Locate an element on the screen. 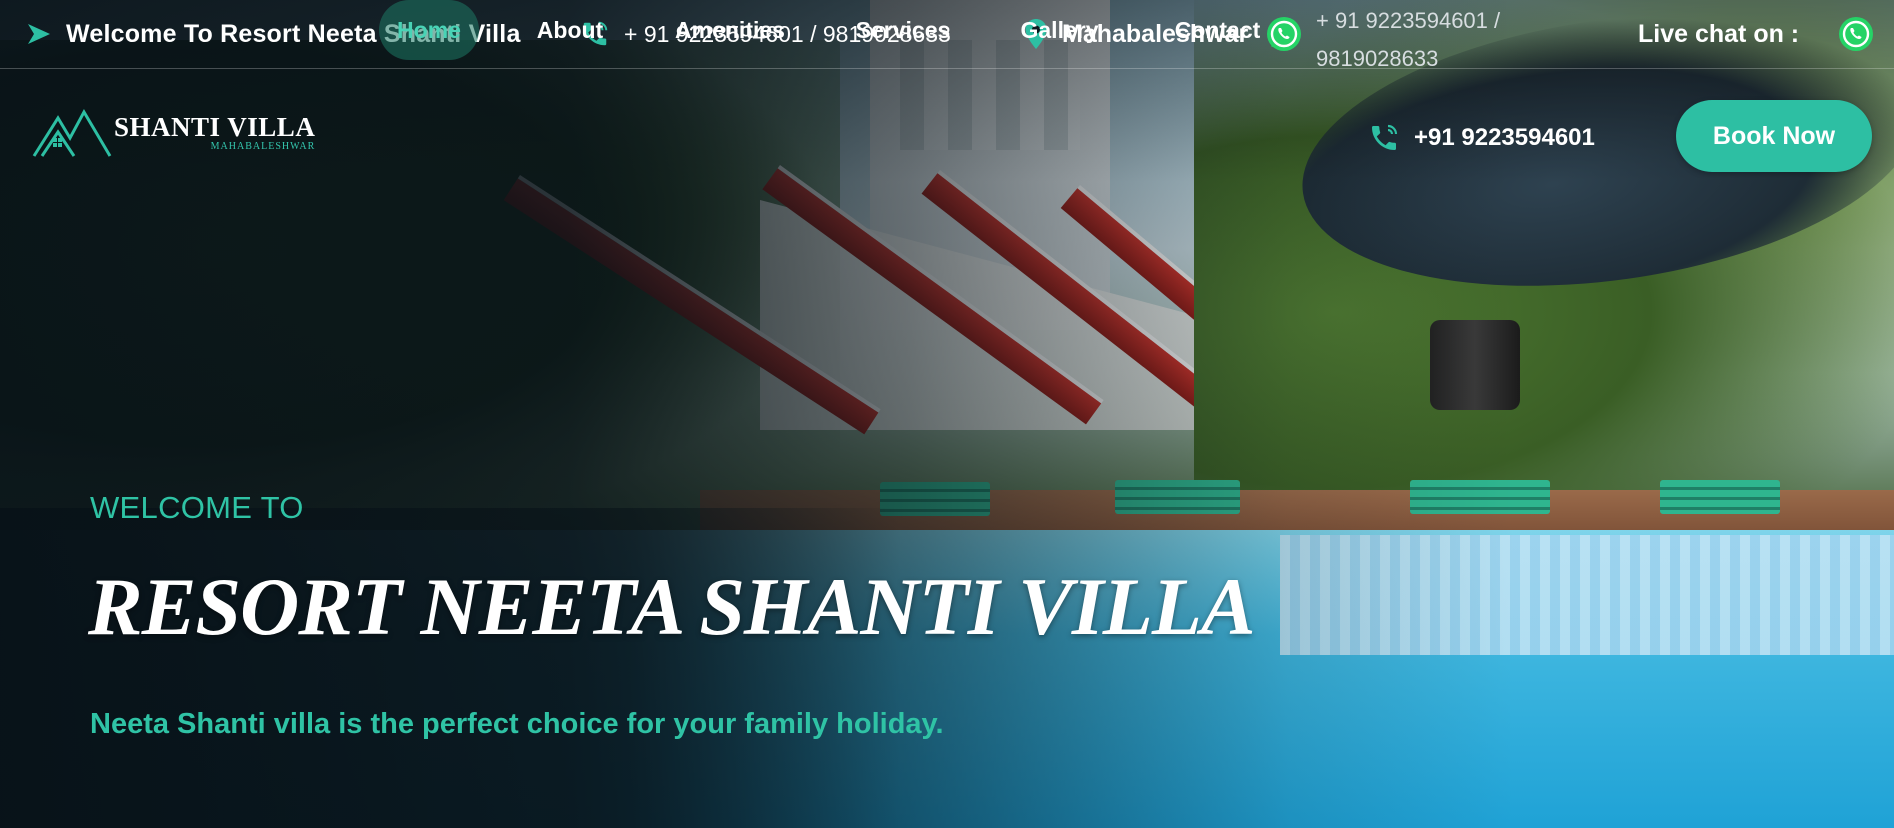  nav-services: Services is located at coordinates (903, 30).